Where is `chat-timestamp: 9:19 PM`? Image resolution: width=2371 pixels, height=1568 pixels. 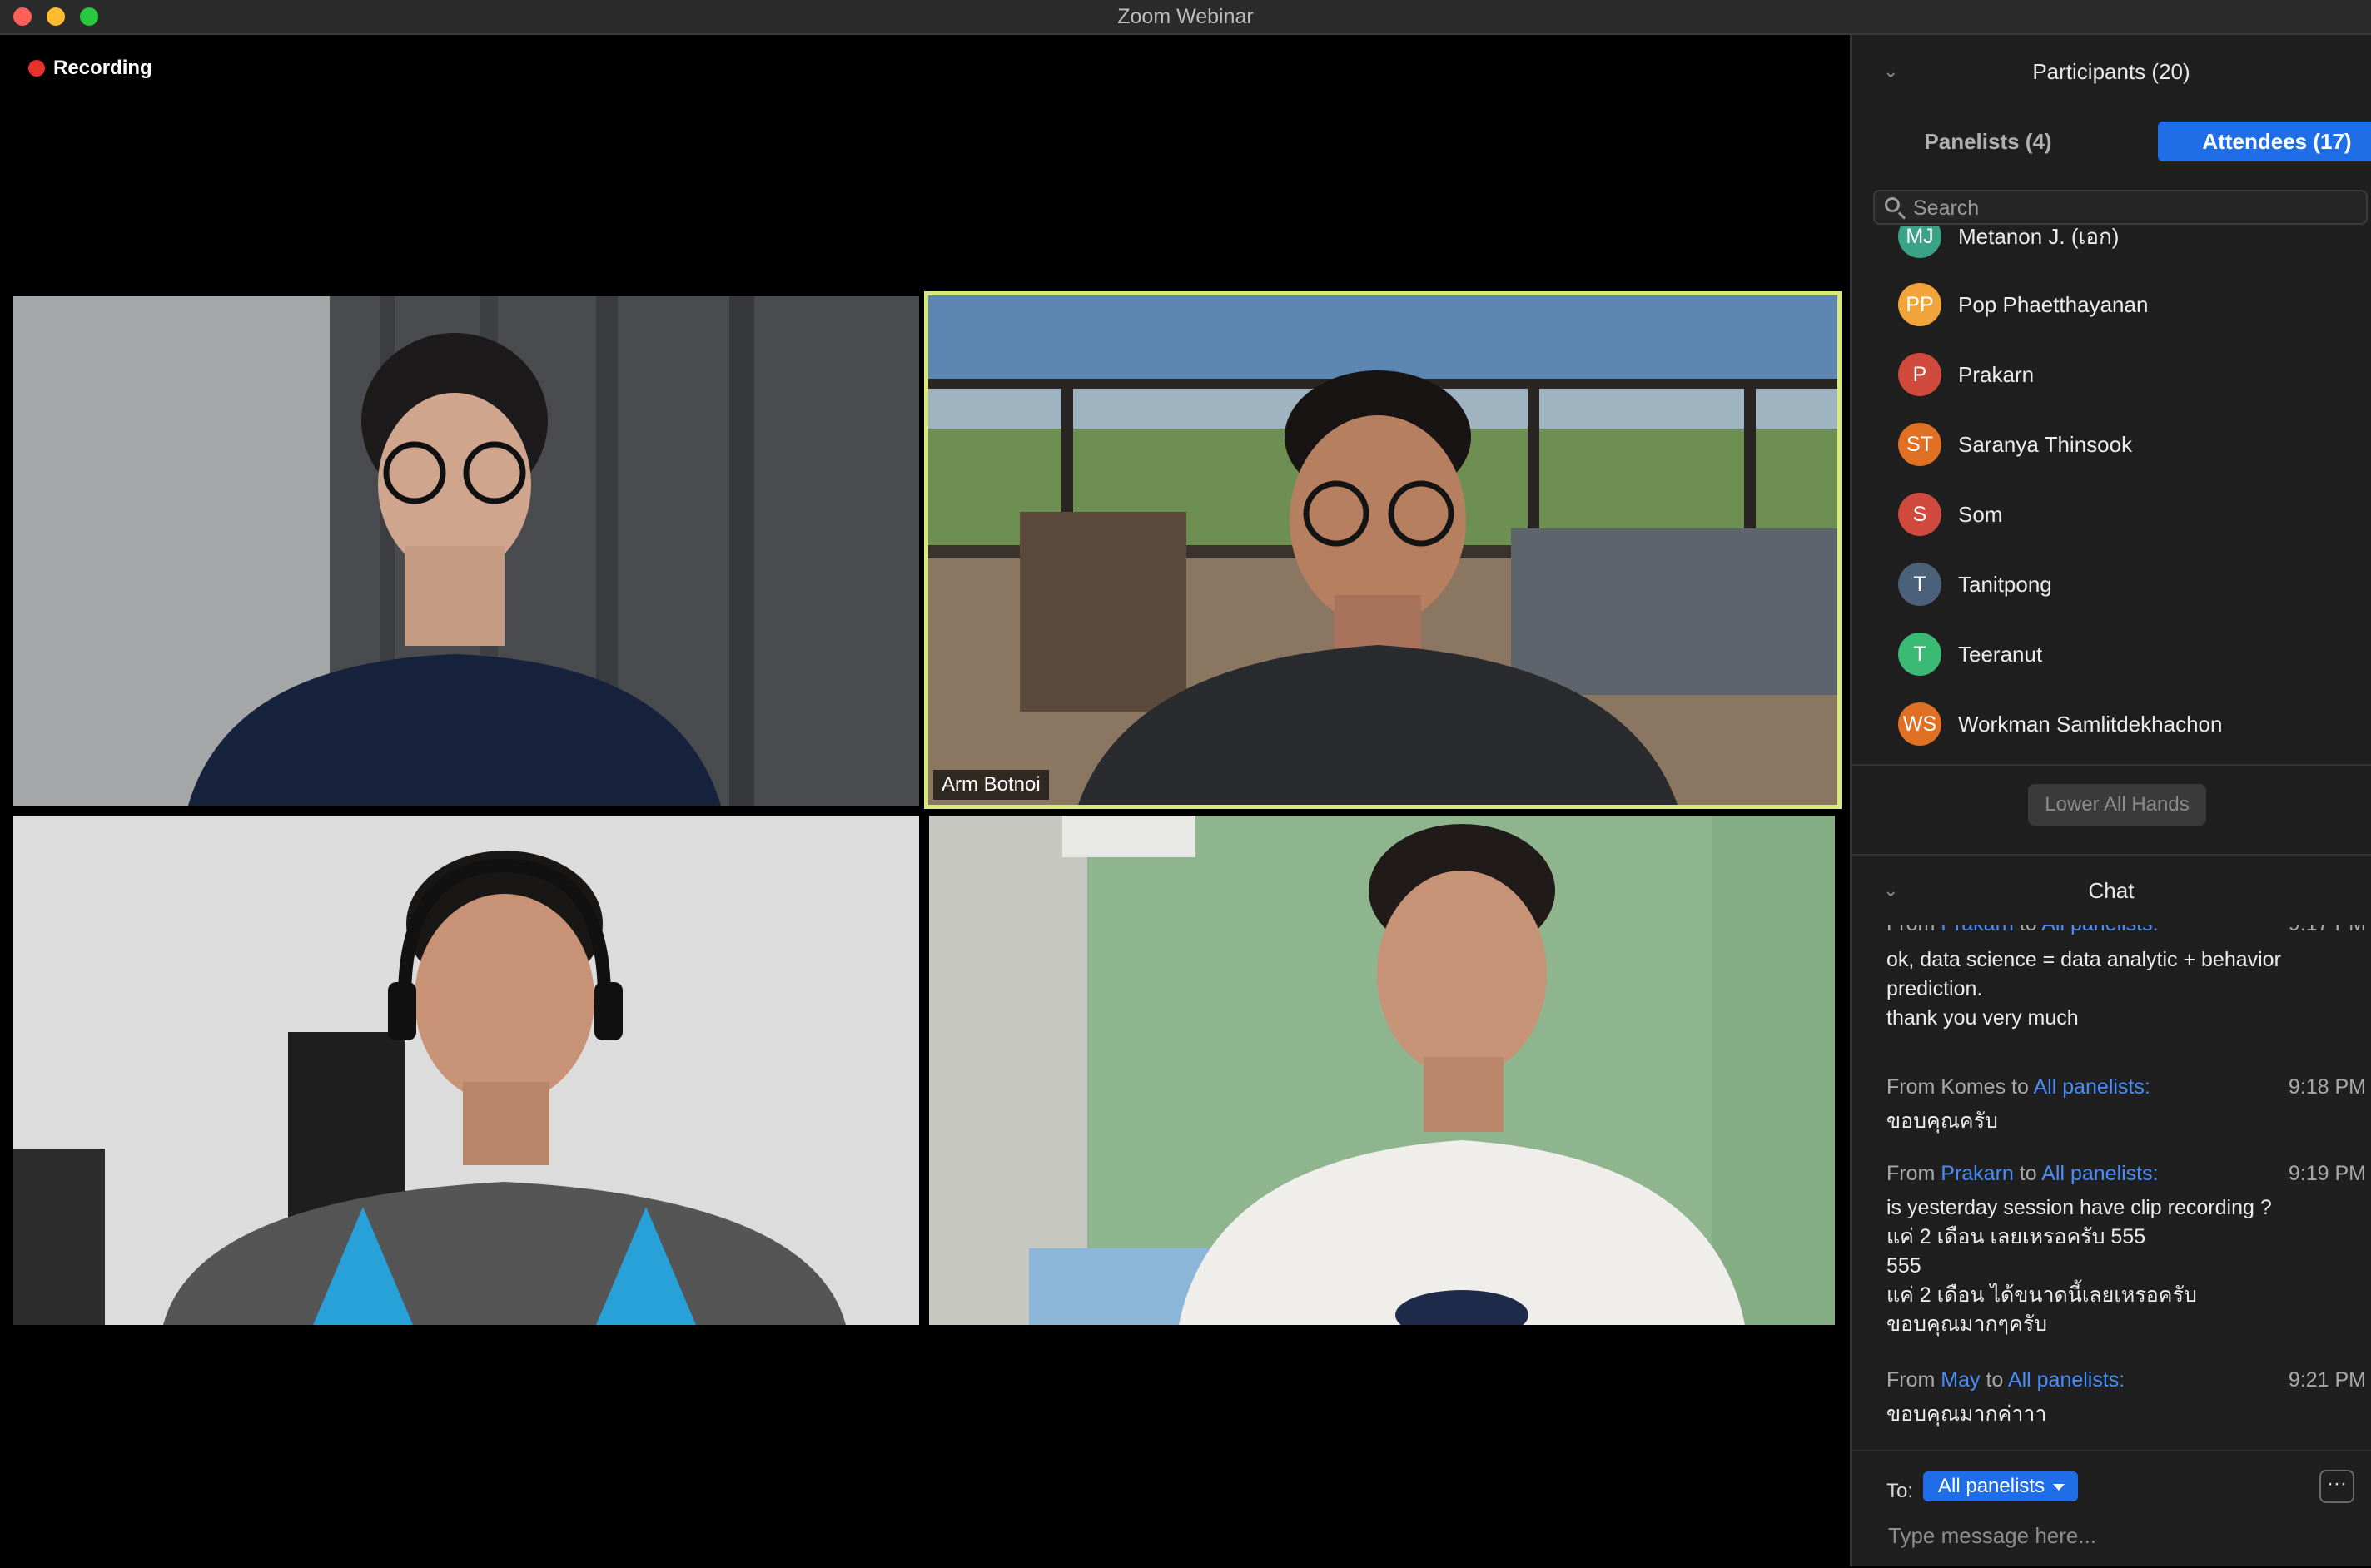
chat-timestamp: 9:19 PM is located at coordinates (2327, 1173).